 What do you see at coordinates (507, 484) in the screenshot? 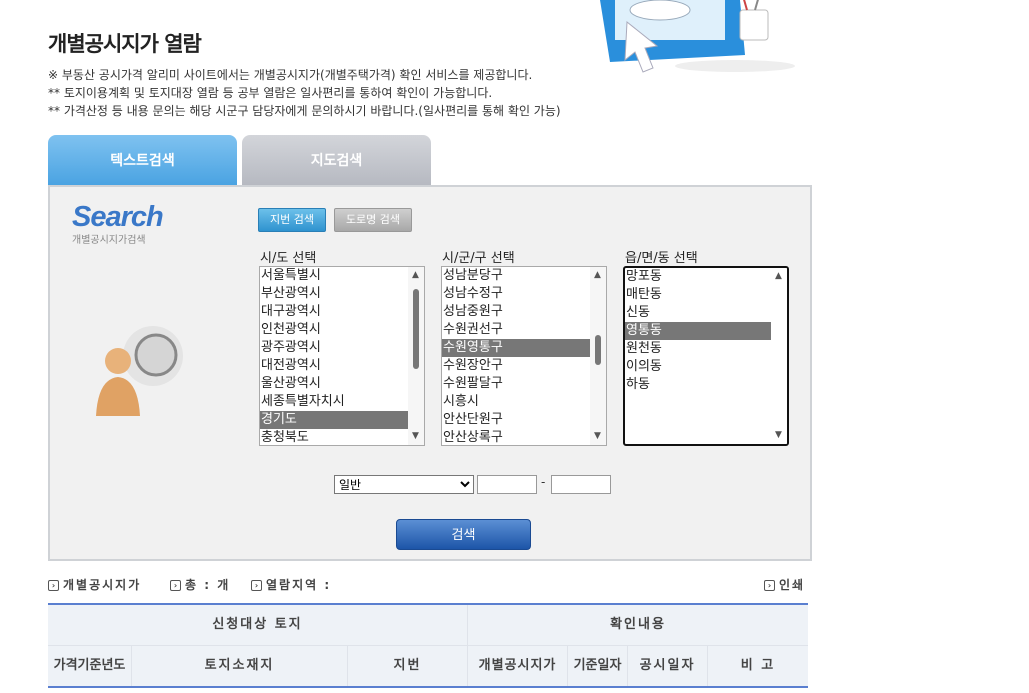
I see `bonbun-input` at bounding box center [507, 484].